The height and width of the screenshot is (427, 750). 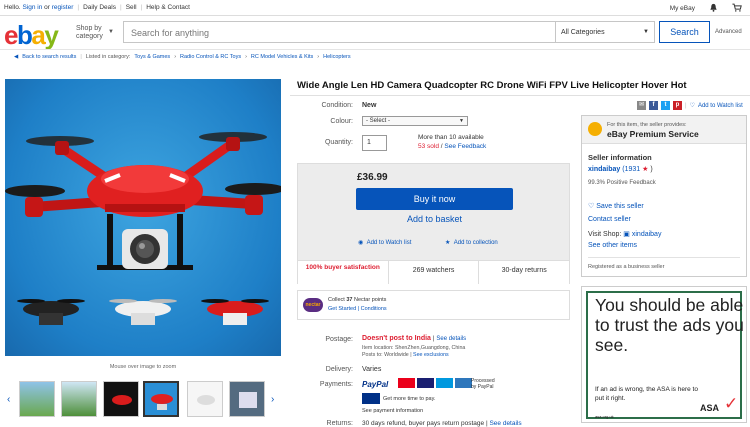 I want to click on breadcrumb-item: Toys & Games, so click(x=152, y=57).